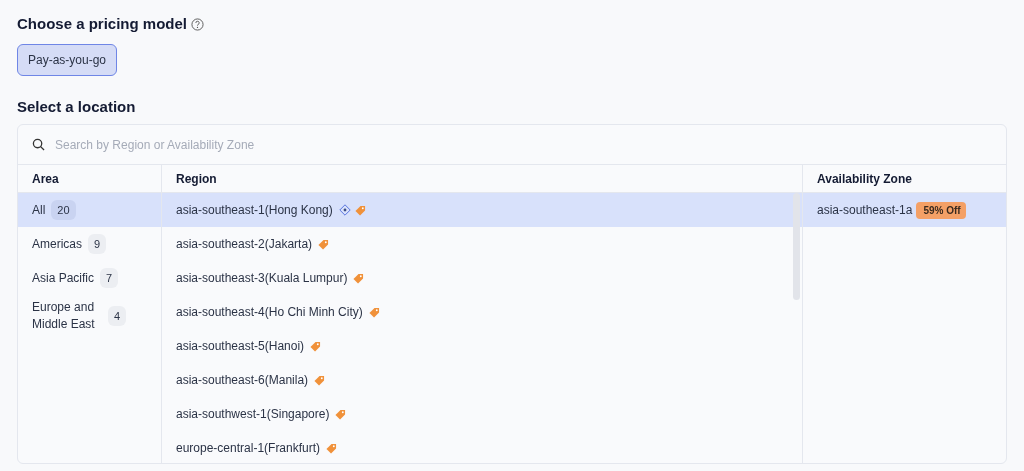 This screenshot has width=1024, height=471. What do you see at coordinates (482, 312) in the screenshot?
I see `region-item: asia-southeast-4(Ho Chi Minh City)` at bounding box center [482, 312].